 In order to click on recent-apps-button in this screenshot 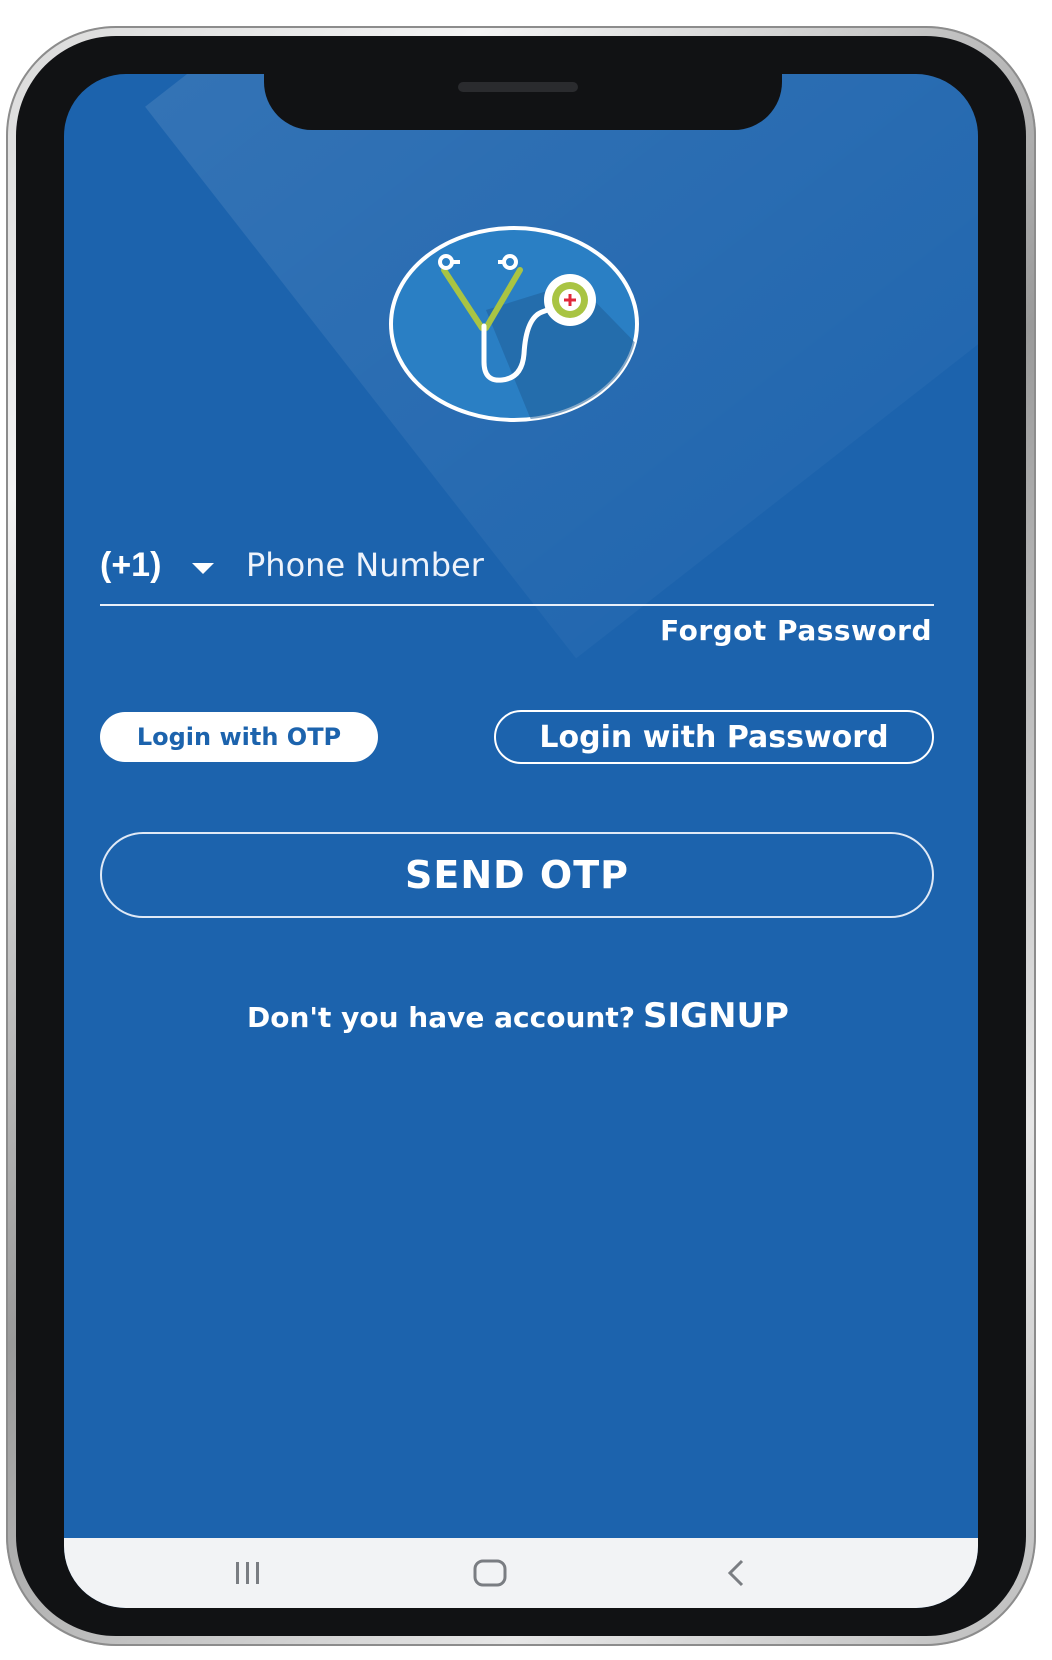, I will do `click(248, 1573)`.